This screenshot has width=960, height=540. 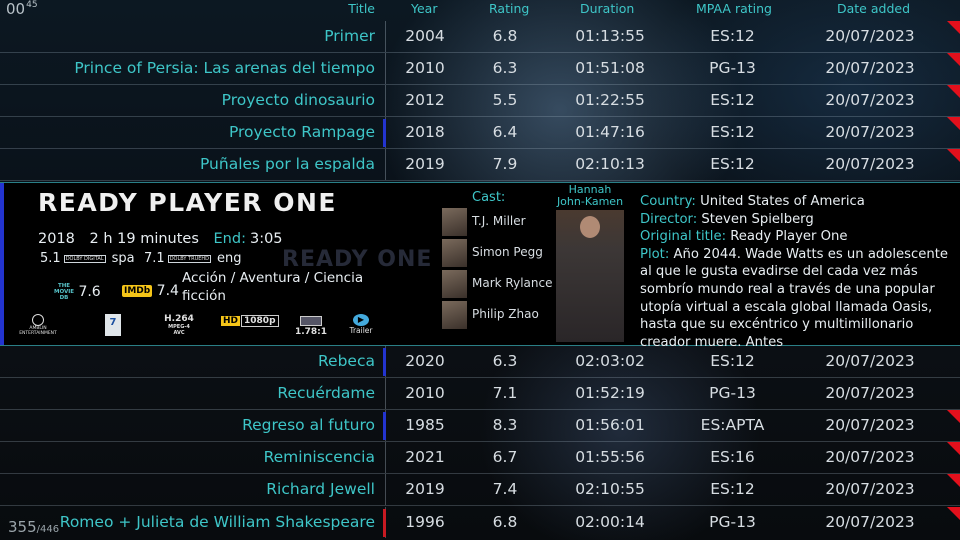 I want to click on item-rating: 6.3, so click(x=505, y=68).